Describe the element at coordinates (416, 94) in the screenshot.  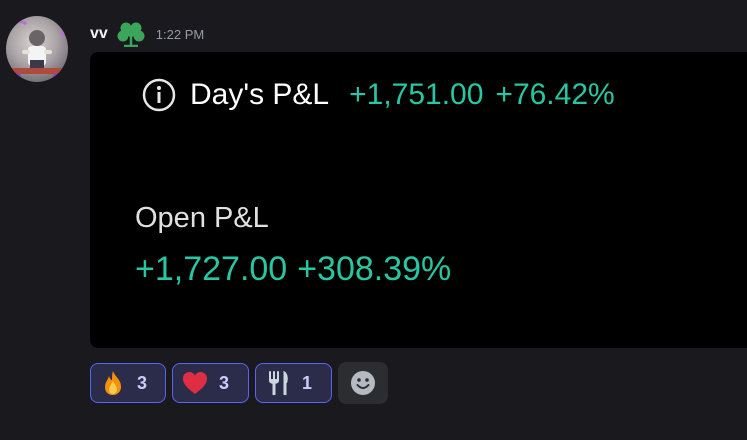
I see `day-pl-value: +1,751.00` at that location.